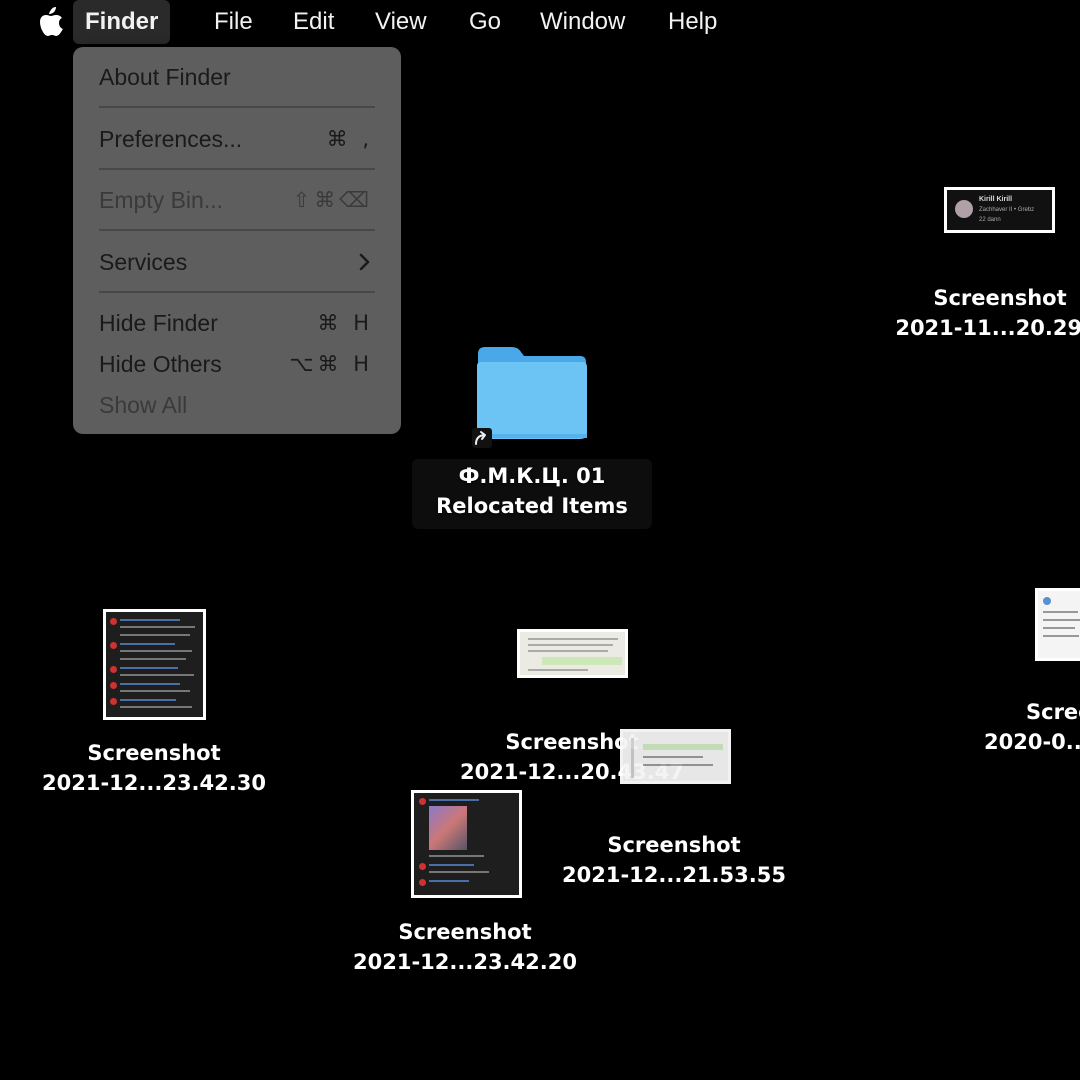 The width and height of the screenshot is (1080, 1080). I want to click on file-label-line2: 2021-12...21.53.55, so click(674, 875).